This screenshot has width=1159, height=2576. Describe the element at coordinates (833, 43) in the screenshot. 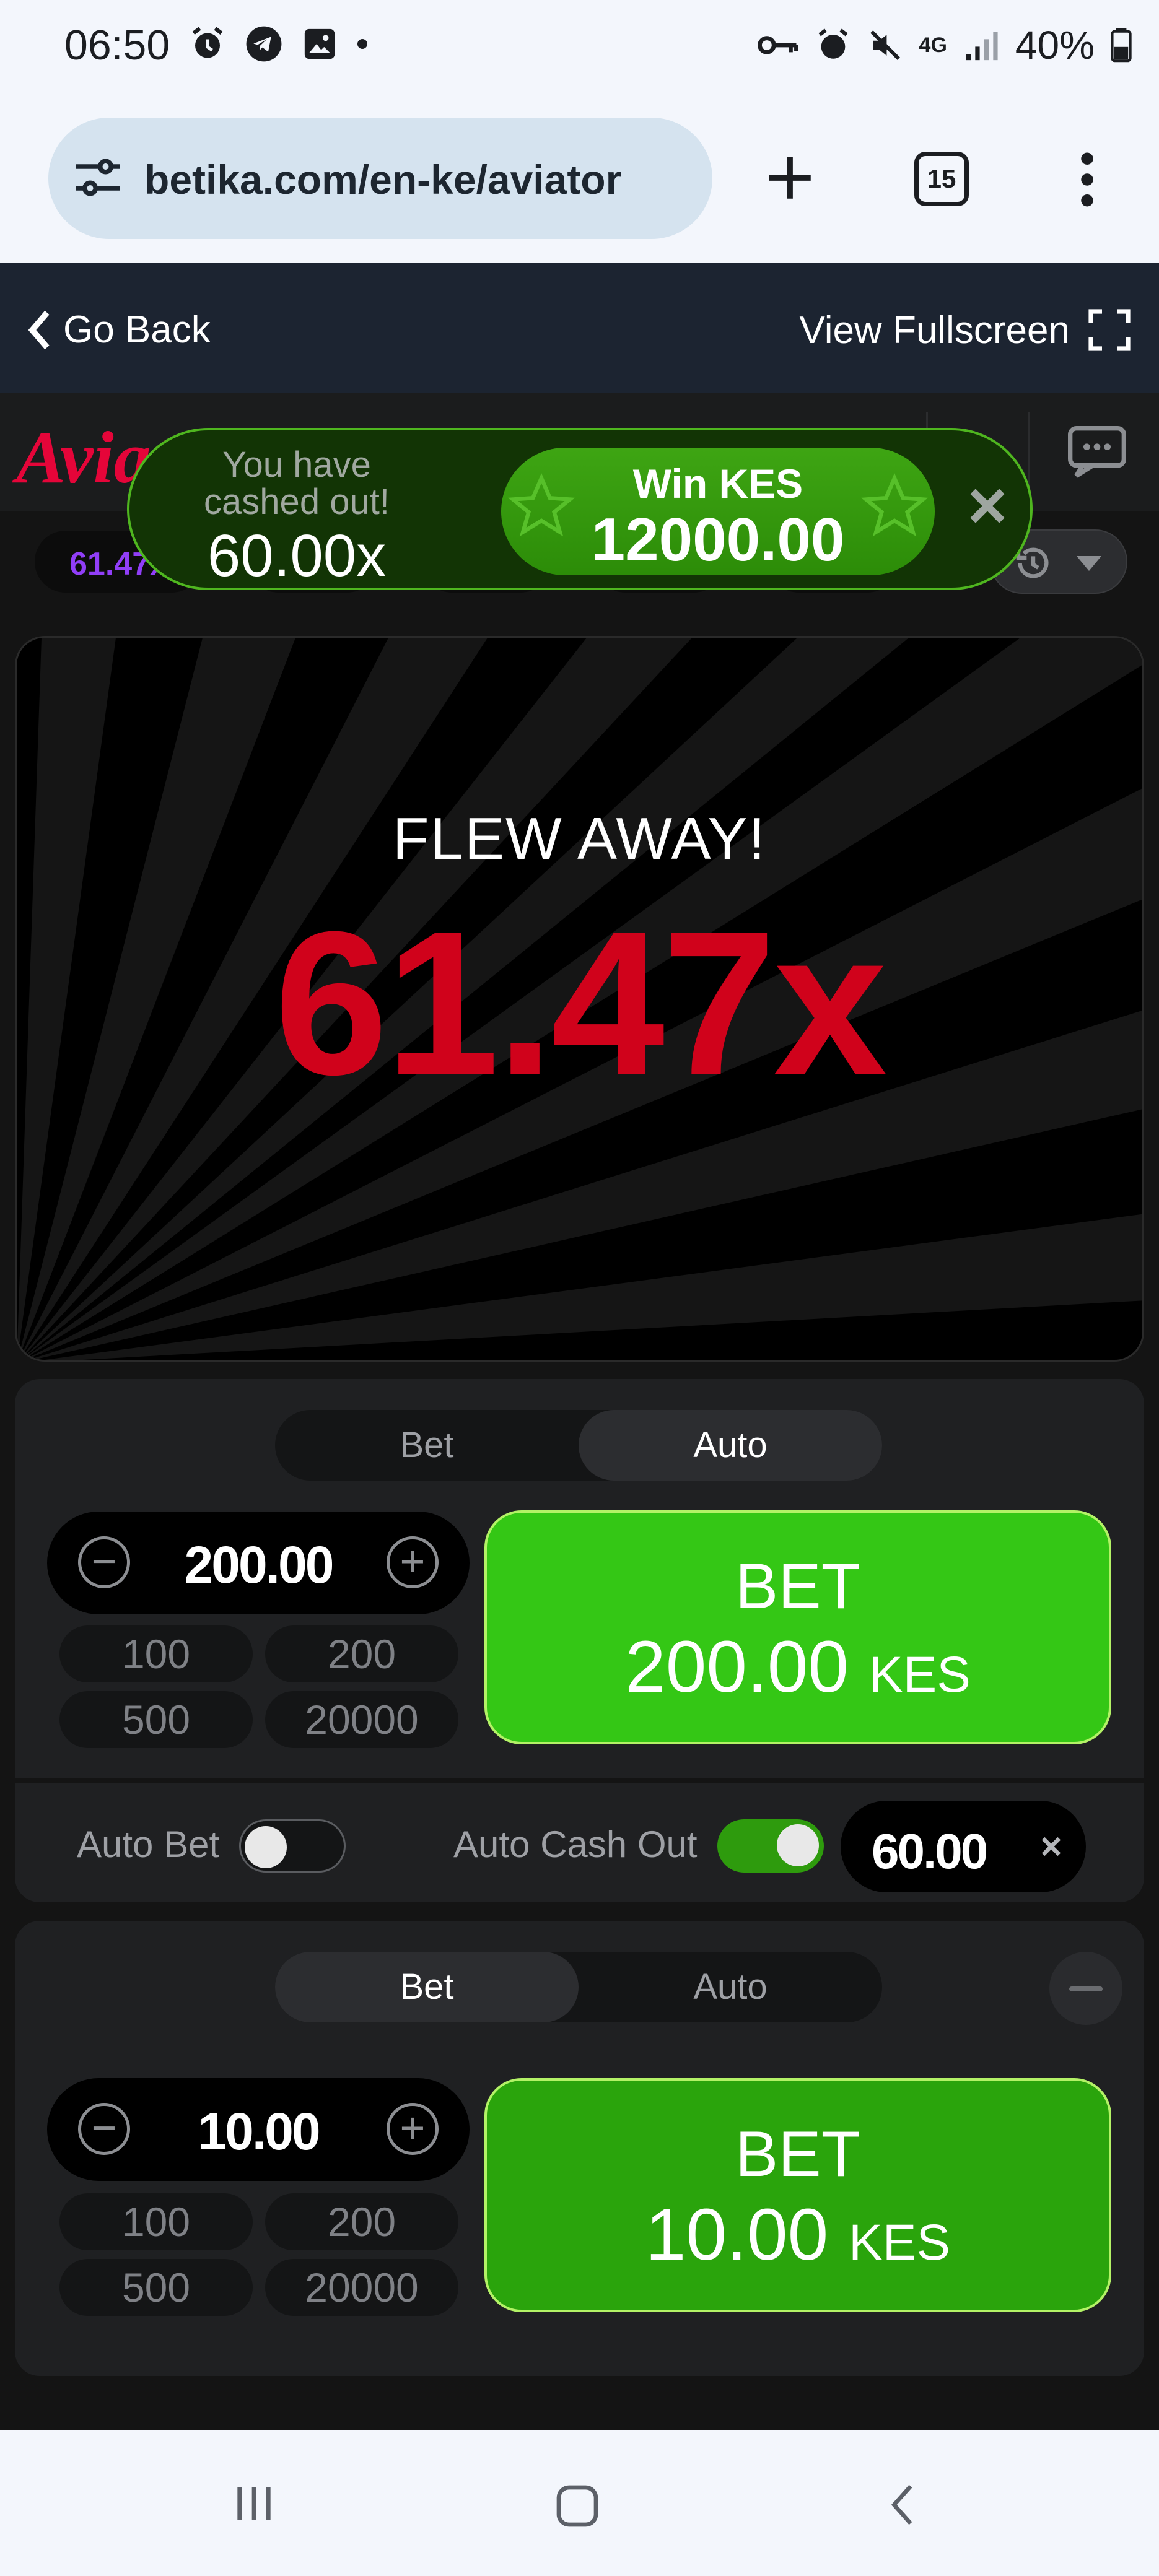

I see `alarm-icon-right` at that location.